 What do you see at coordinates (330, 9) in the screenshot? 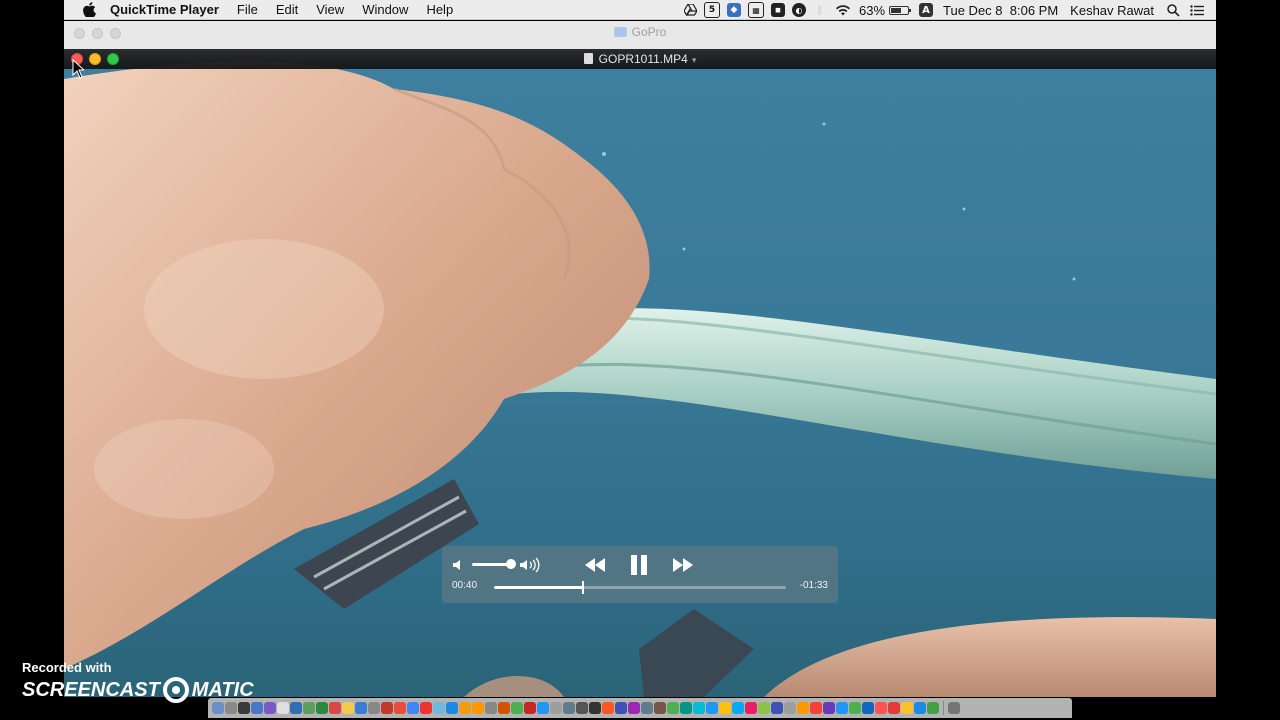
I see `menu-view: View` at bounding box center [330, 9].